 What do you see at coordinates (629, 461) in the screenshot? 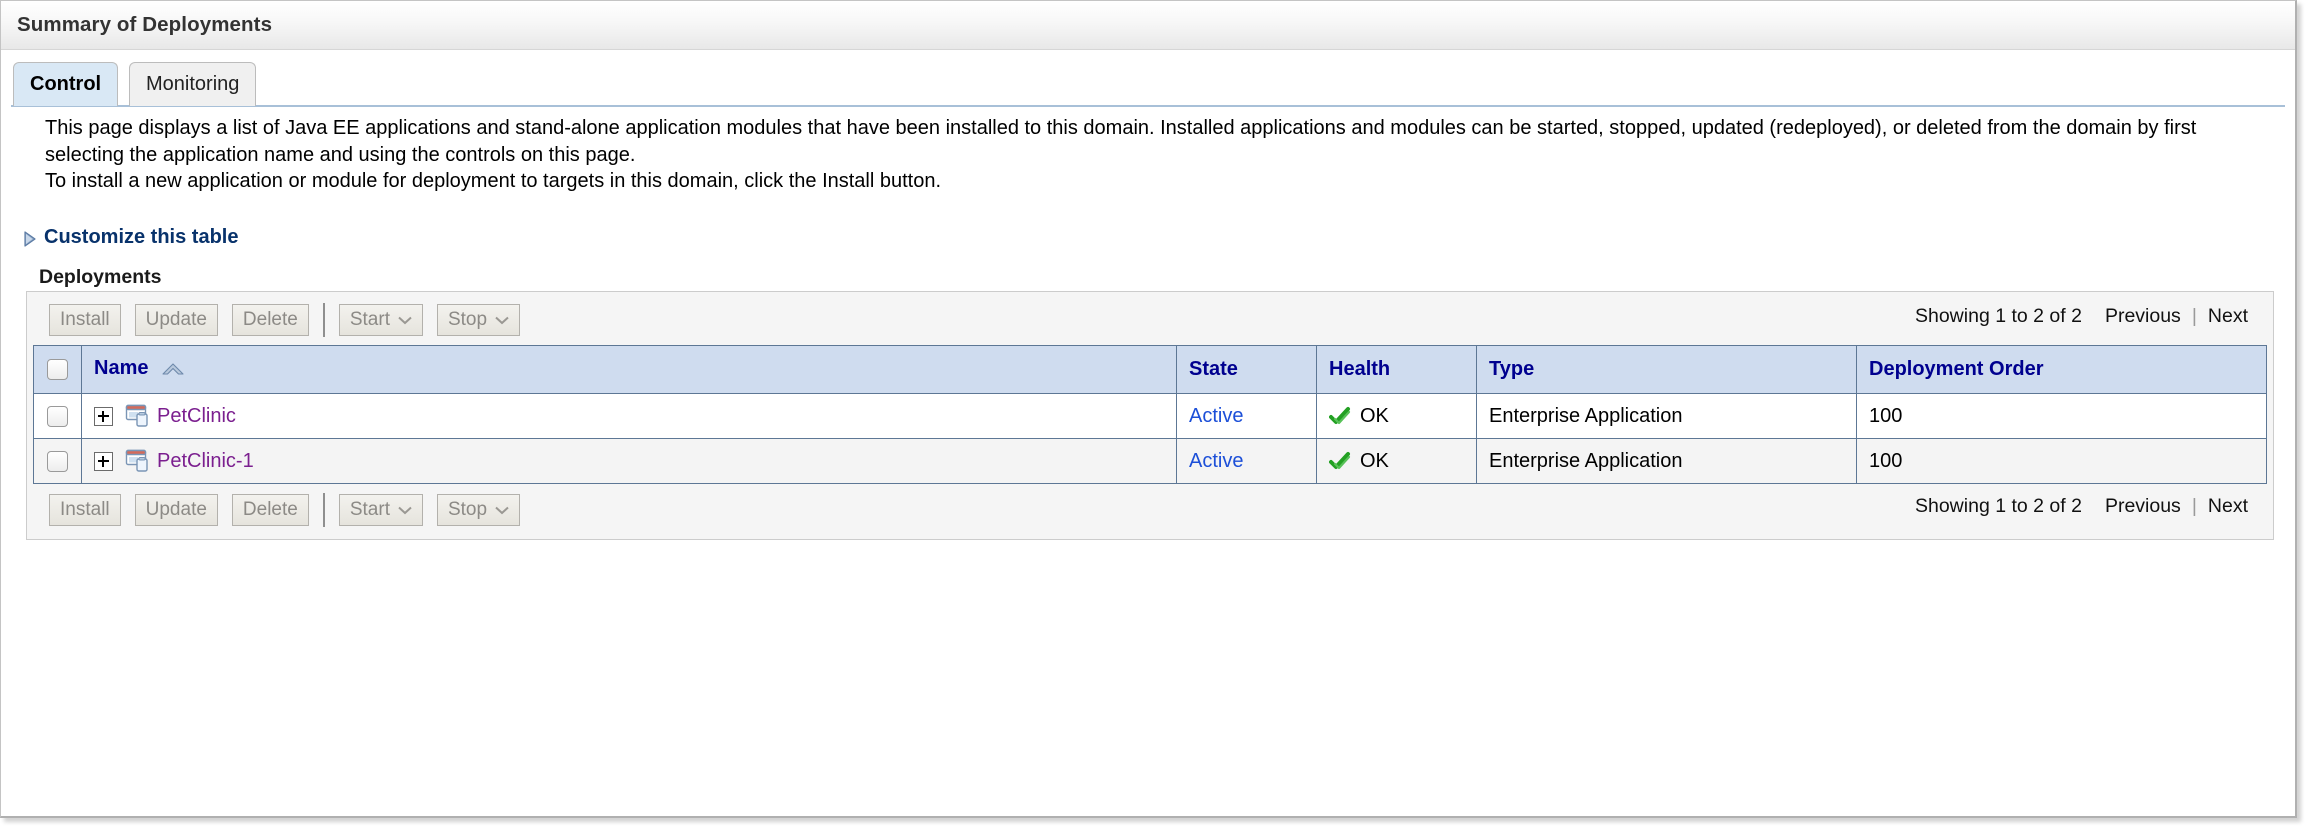
I see `row-name-cell: PetClinic-1` at bounding box center [629, 461].